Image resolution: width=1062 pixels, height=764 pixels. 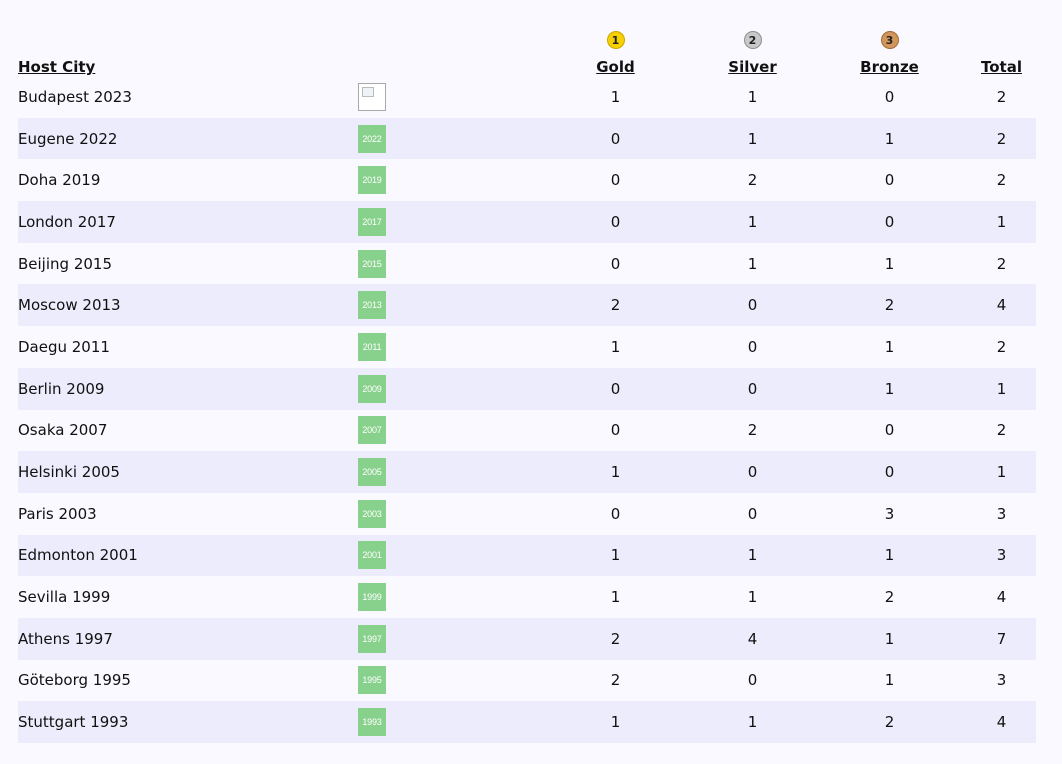 What do you see at coordinates (372, 472) in the screenshot?
I see `year-badge-image: 2005` at bounding box center [372, 472].